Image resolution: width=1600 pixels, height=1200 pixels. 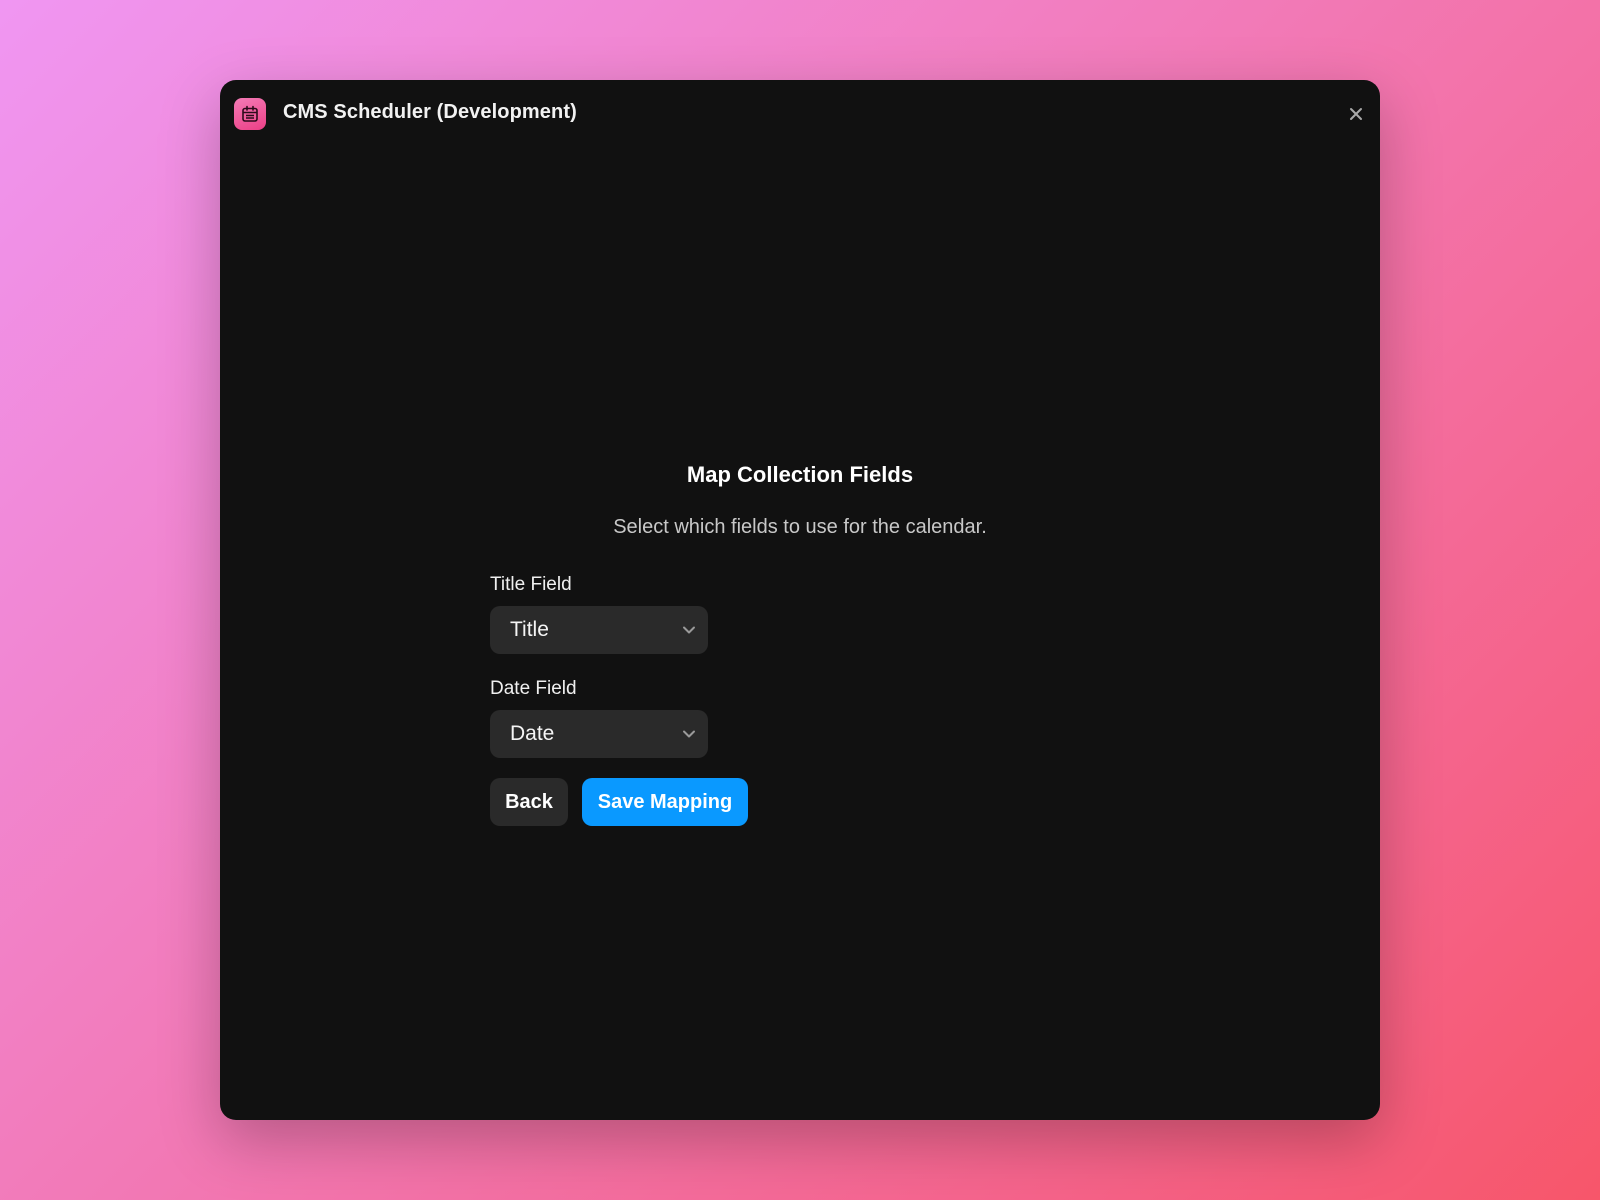 What do you see at coordinates (529, 802) in the screenshot?
I see `back-button: Back` at bounding box center [529, 802].